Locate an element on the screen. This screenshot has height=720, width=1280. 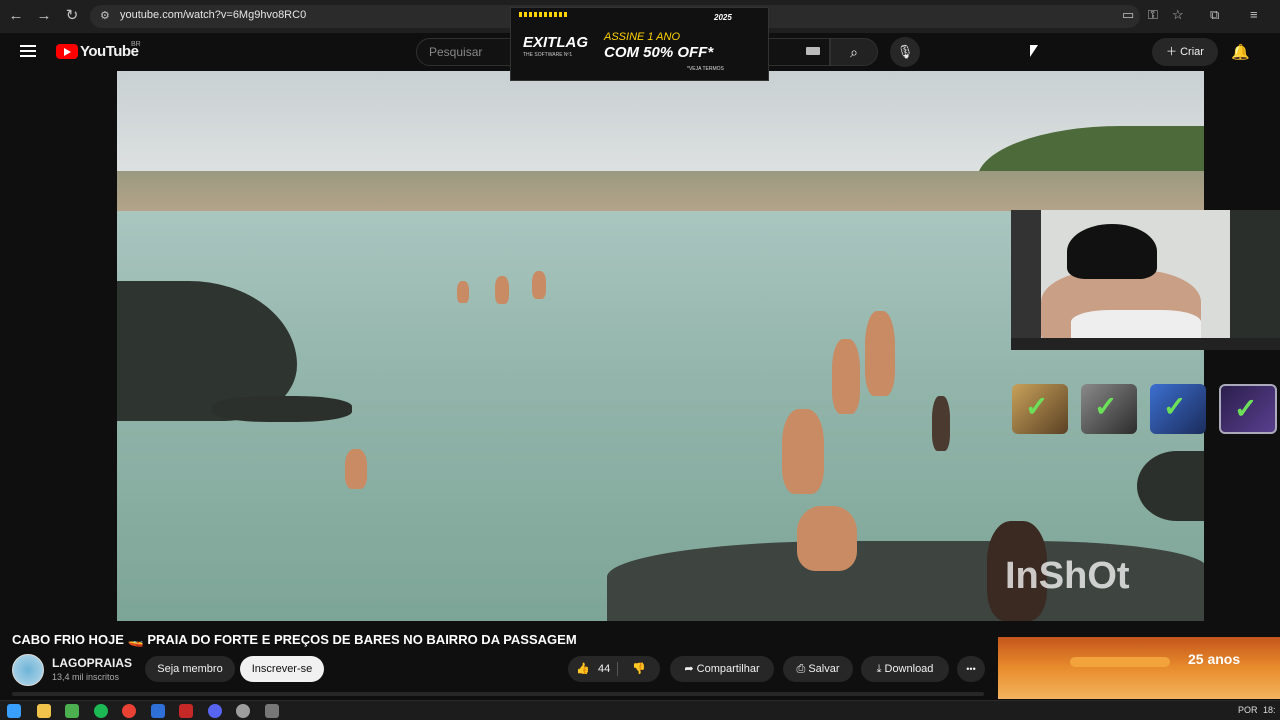
ad-stripe-decoration is located at coordinates (544, 14).